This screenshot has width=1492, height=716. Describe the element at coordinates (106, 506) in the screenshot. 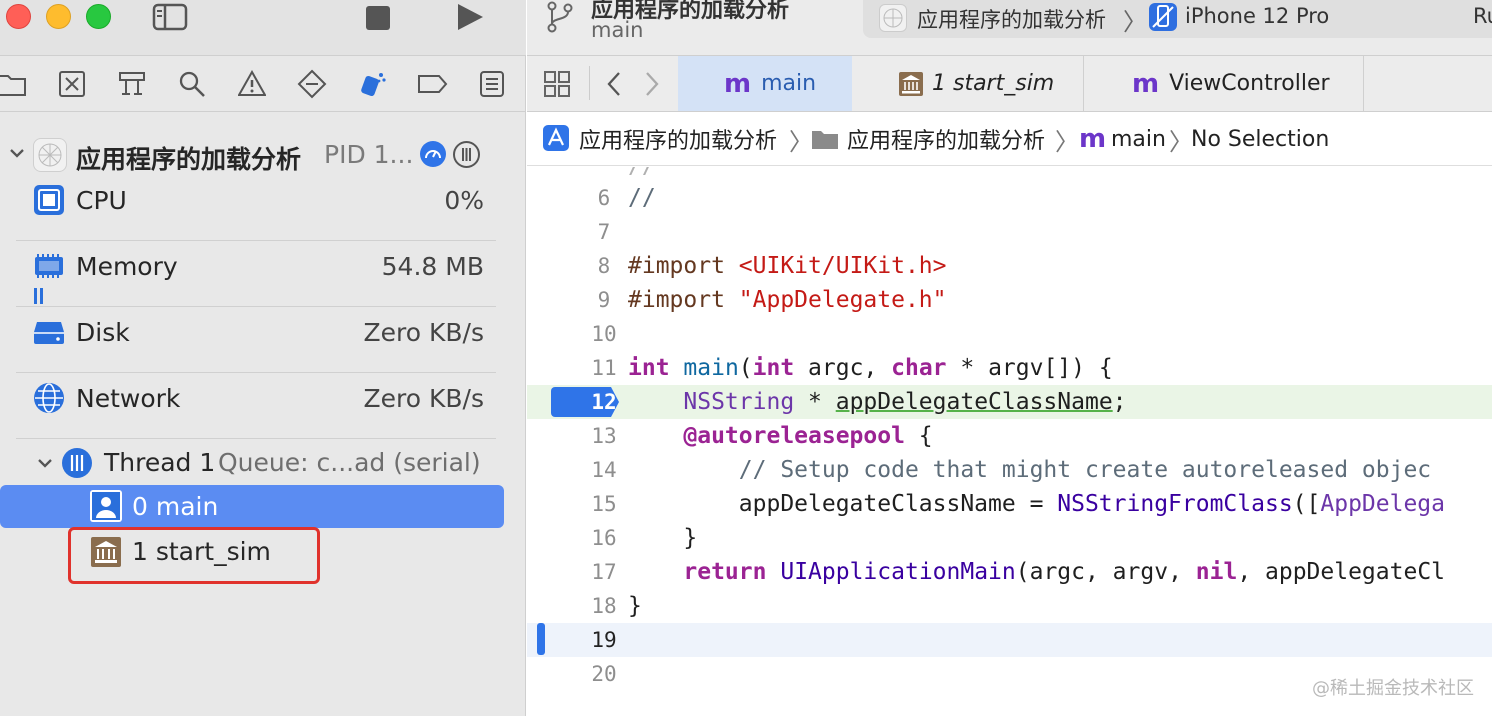

I see `user-frame-icon` at that location.